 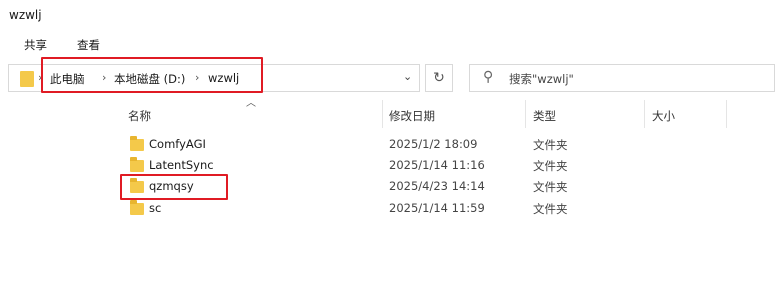 I want to click on file-row: LatentSync 2025/1/14 11:16 文件夹, so click(x=387, y=165).